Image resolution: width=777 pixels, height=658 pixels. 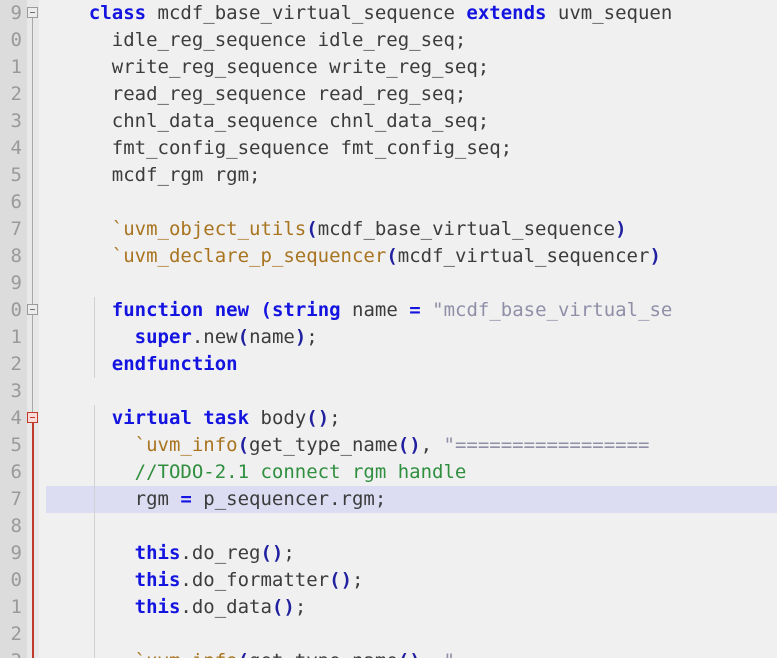 What do you see at coordinates (117, 13) in the screenshot?
I see `code-token-kw: class` at bounding box center [117, 13].